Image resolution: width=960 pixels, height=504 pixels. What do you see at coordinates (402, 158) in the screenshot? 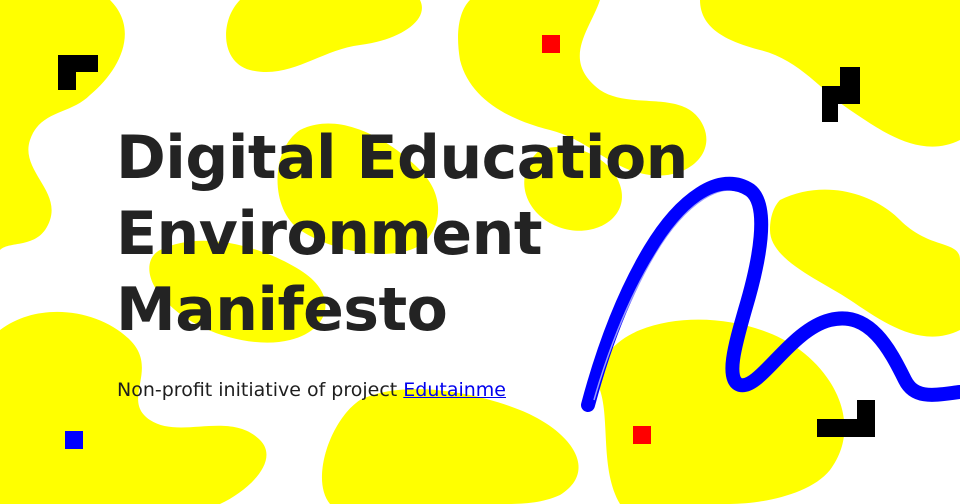
I see `title-line-1: Digital Education` at bounding box center [402, 158].